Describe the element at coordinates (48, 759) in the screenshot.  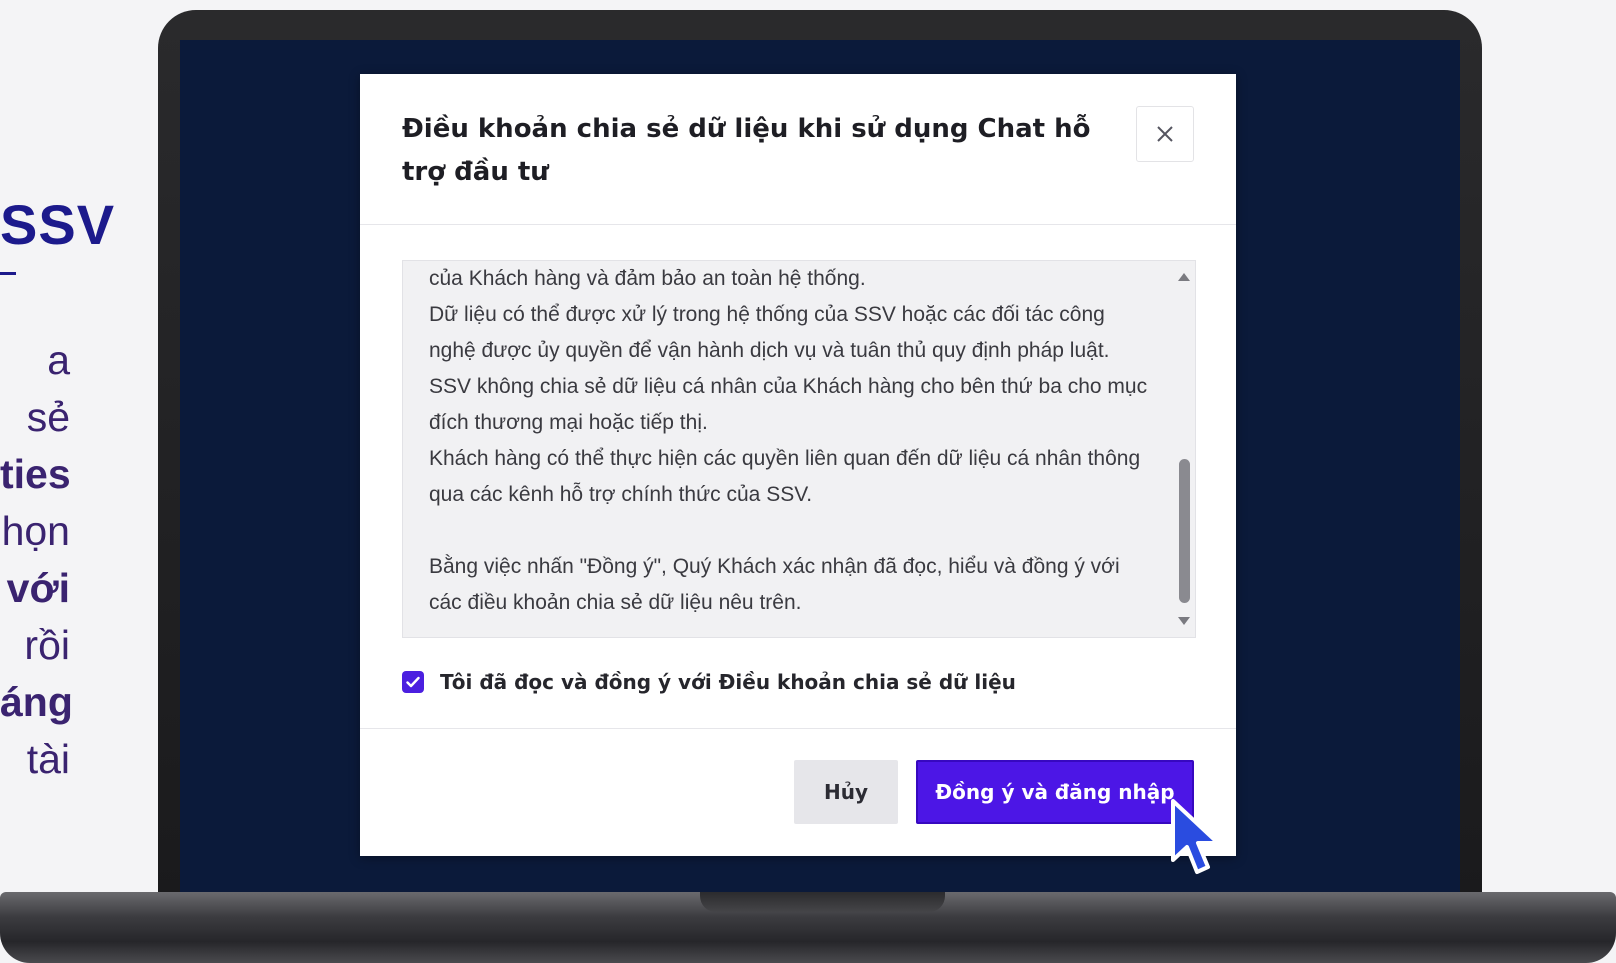
I see `side-line: tài` at that location.